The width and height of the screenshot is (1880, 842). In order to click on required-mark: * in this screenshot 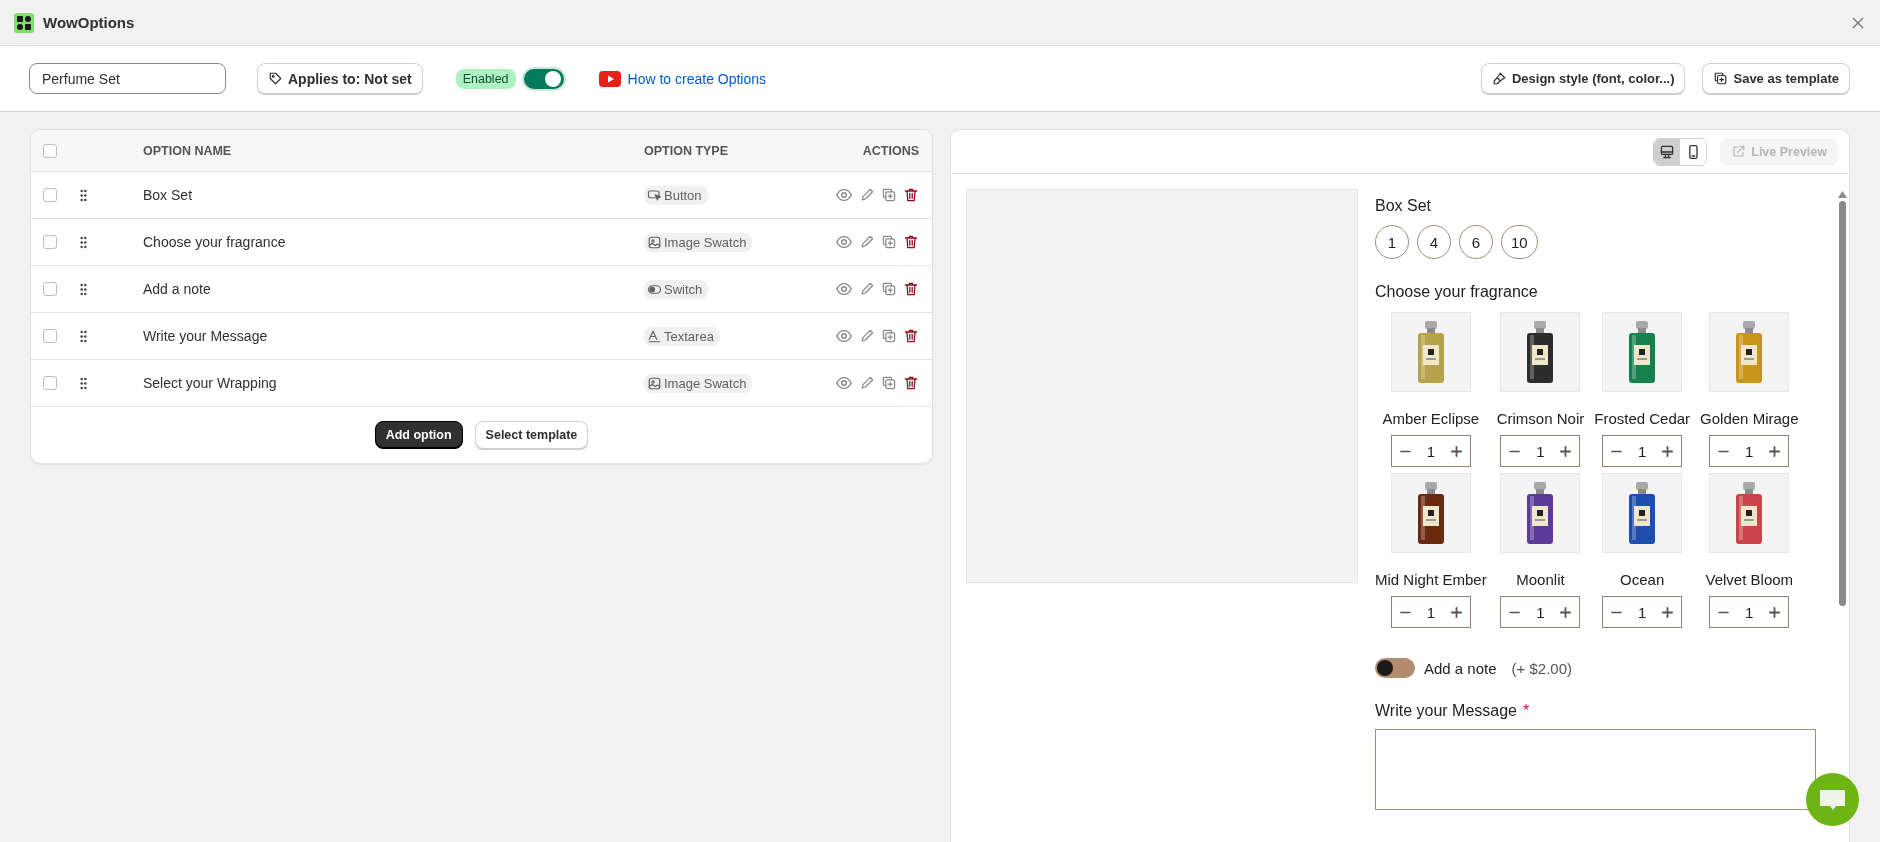, I will do `click(1526, 711)`.